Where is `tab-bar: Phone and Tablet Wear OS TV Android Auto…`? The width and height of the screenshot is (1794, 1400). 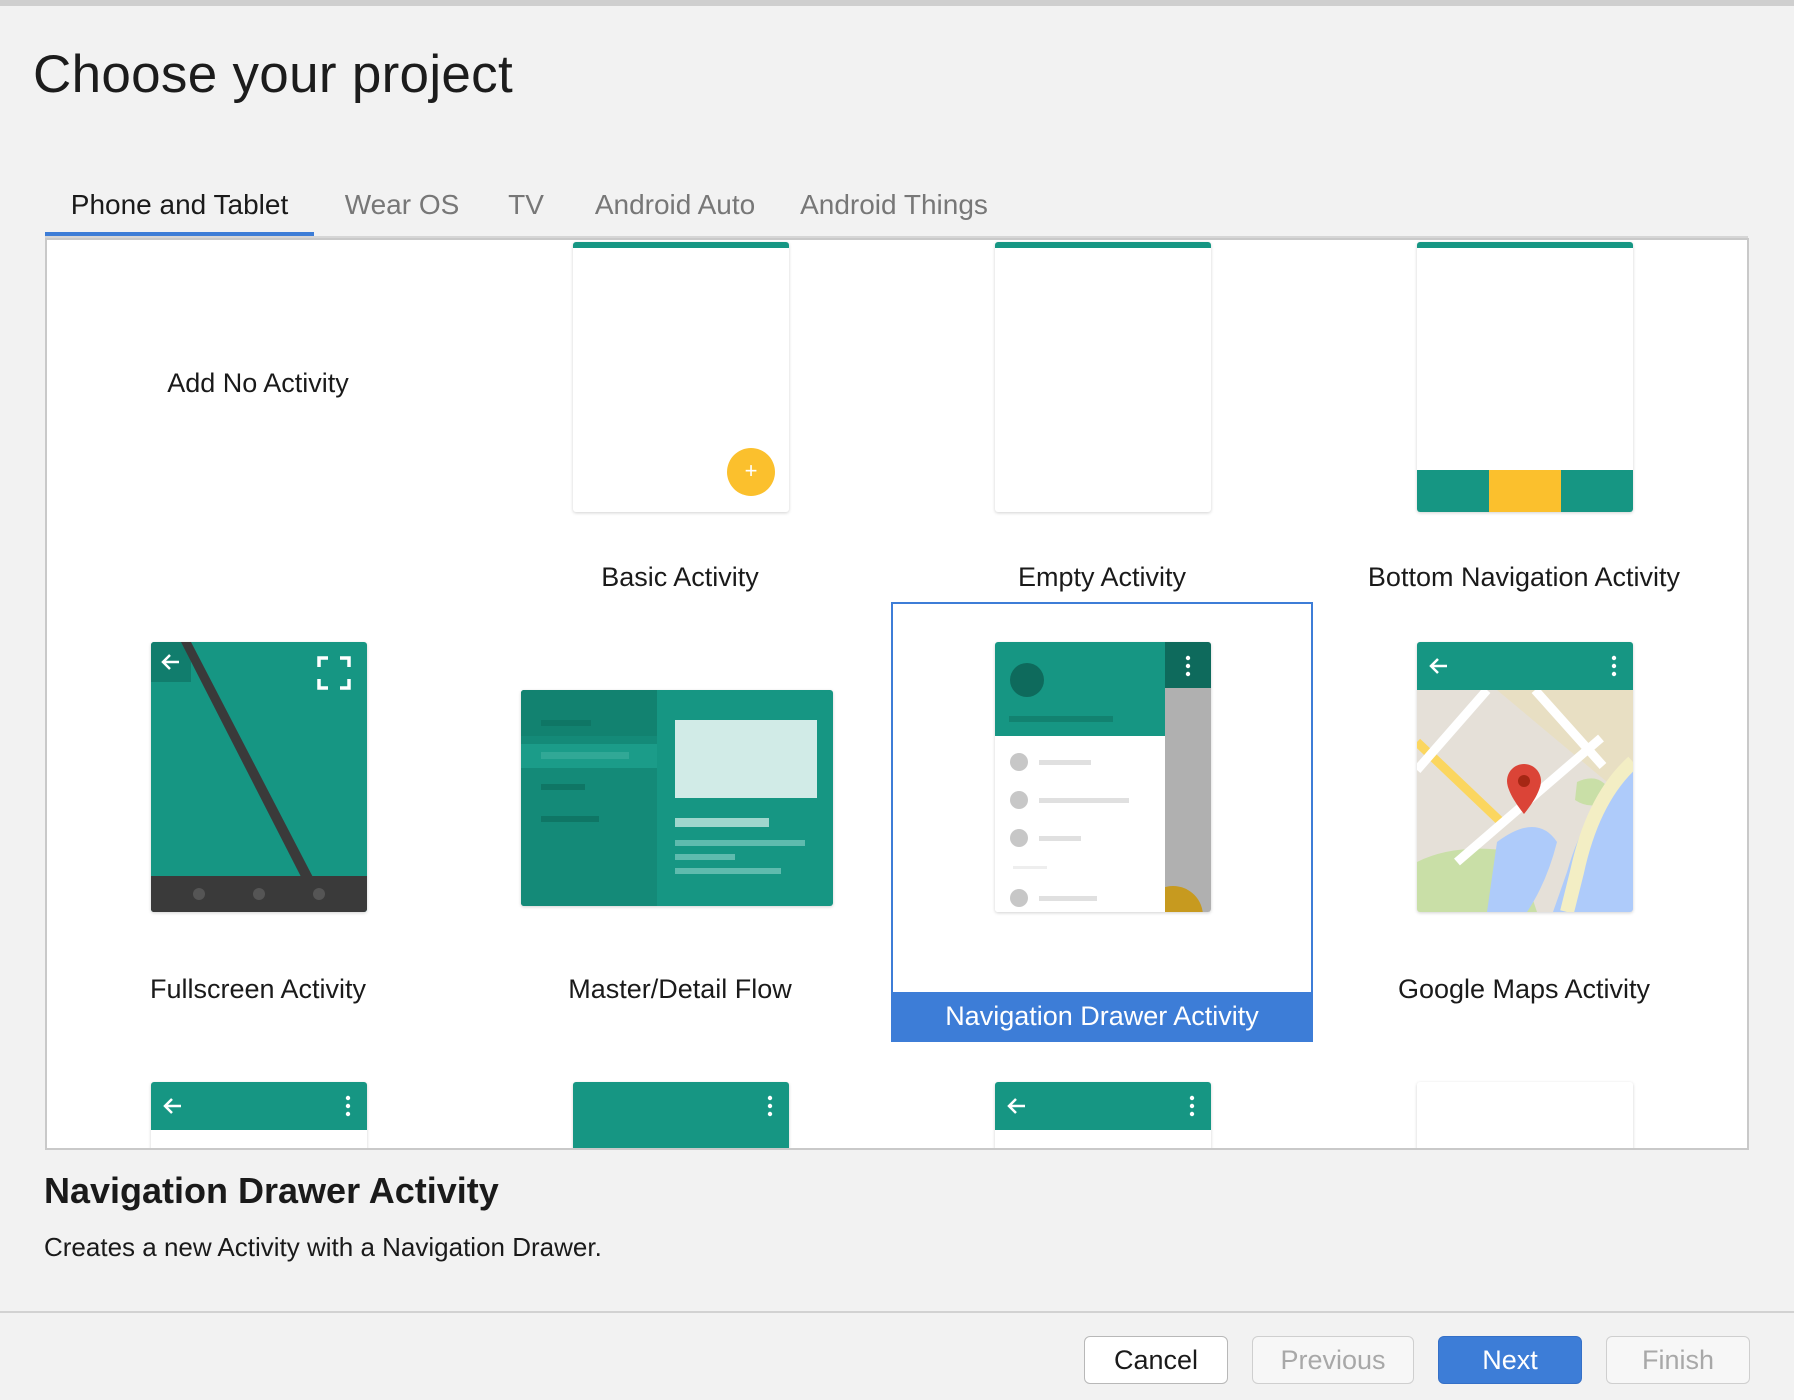 tab-bar: Phone and Tablet Wear OS TV Android Auto… is located at coordinates (896, 208).